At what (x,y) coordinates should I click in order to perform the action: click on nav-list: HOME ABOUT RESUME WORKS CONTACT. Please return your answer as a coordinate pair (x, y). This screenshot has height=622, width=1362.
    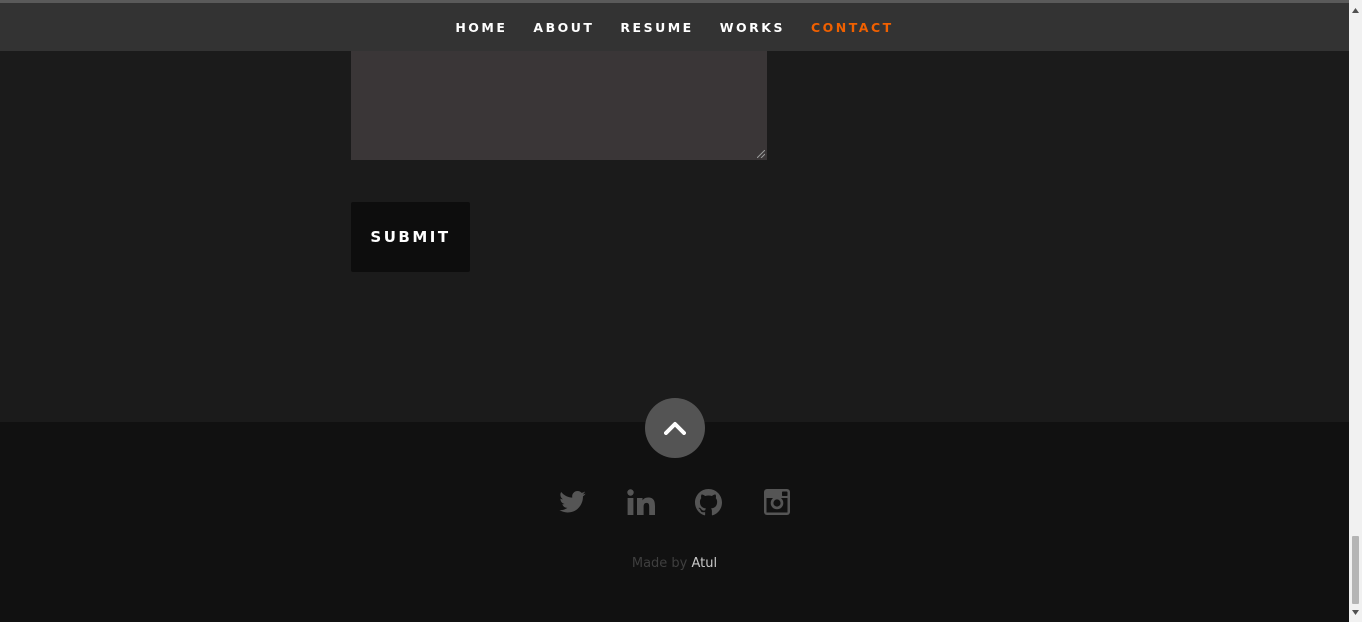
    Looking at the image, I should click on (674, 27).